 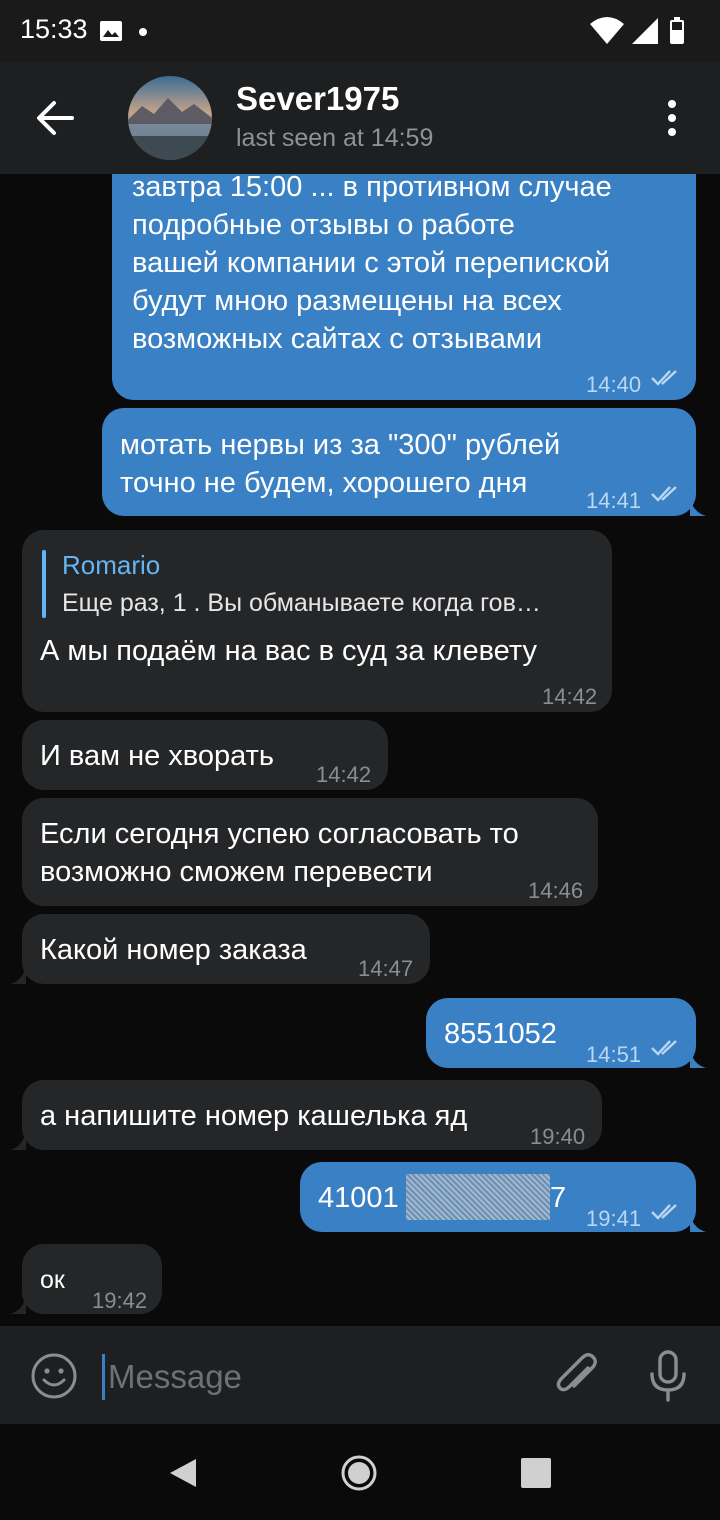 What do you see at coordinates (111, 31) in the screenshot?
I see `photo-icon` at bounding box center [111, 31].